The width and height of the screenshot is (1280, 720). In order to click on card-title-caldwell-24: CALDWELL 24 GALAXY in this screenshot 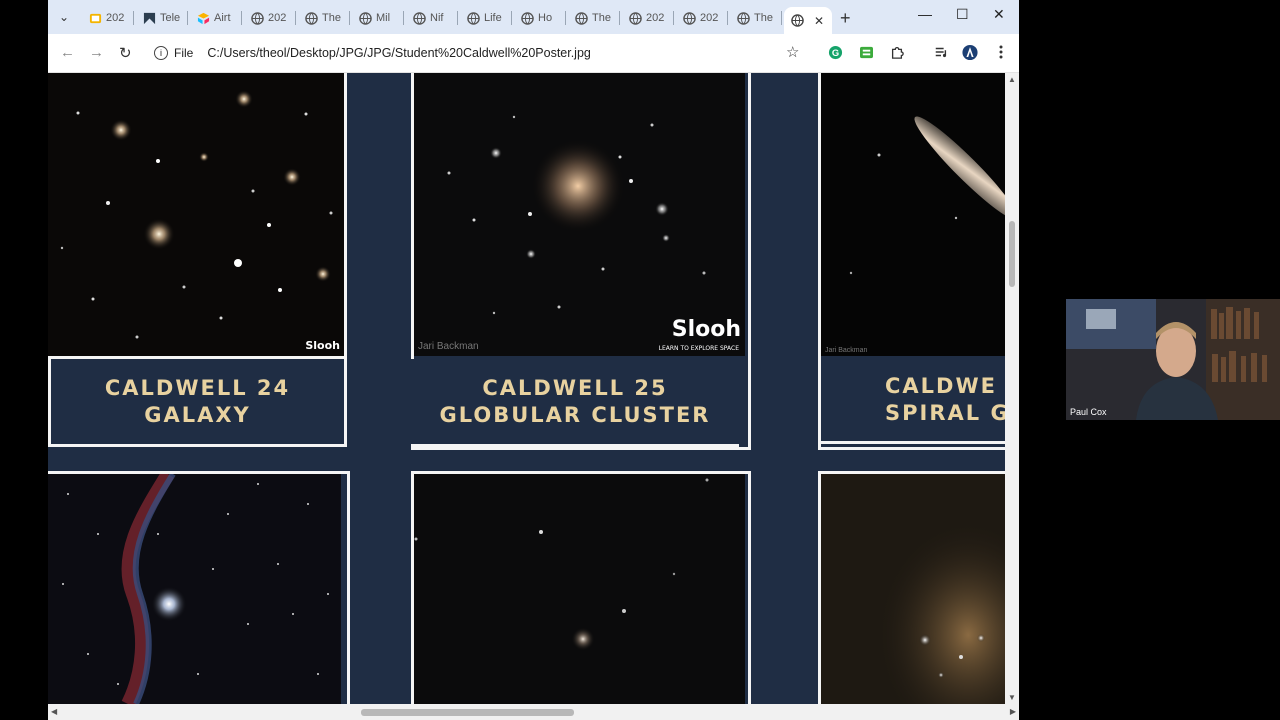, I will do `click(197, 403)`.